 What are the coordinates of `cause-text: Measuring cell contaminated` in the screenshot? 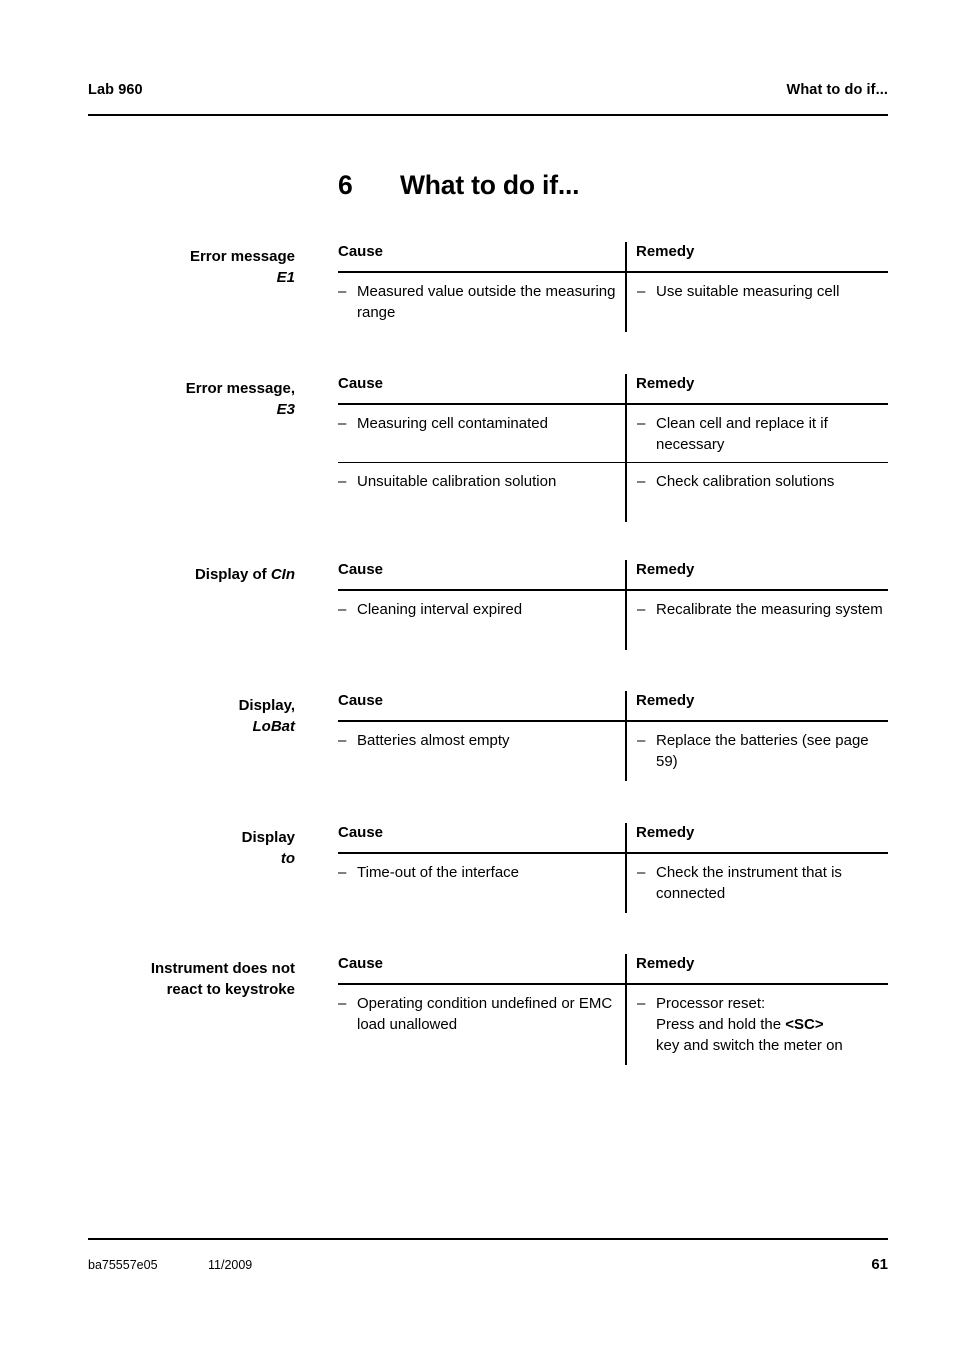 It's located at (452, 423).